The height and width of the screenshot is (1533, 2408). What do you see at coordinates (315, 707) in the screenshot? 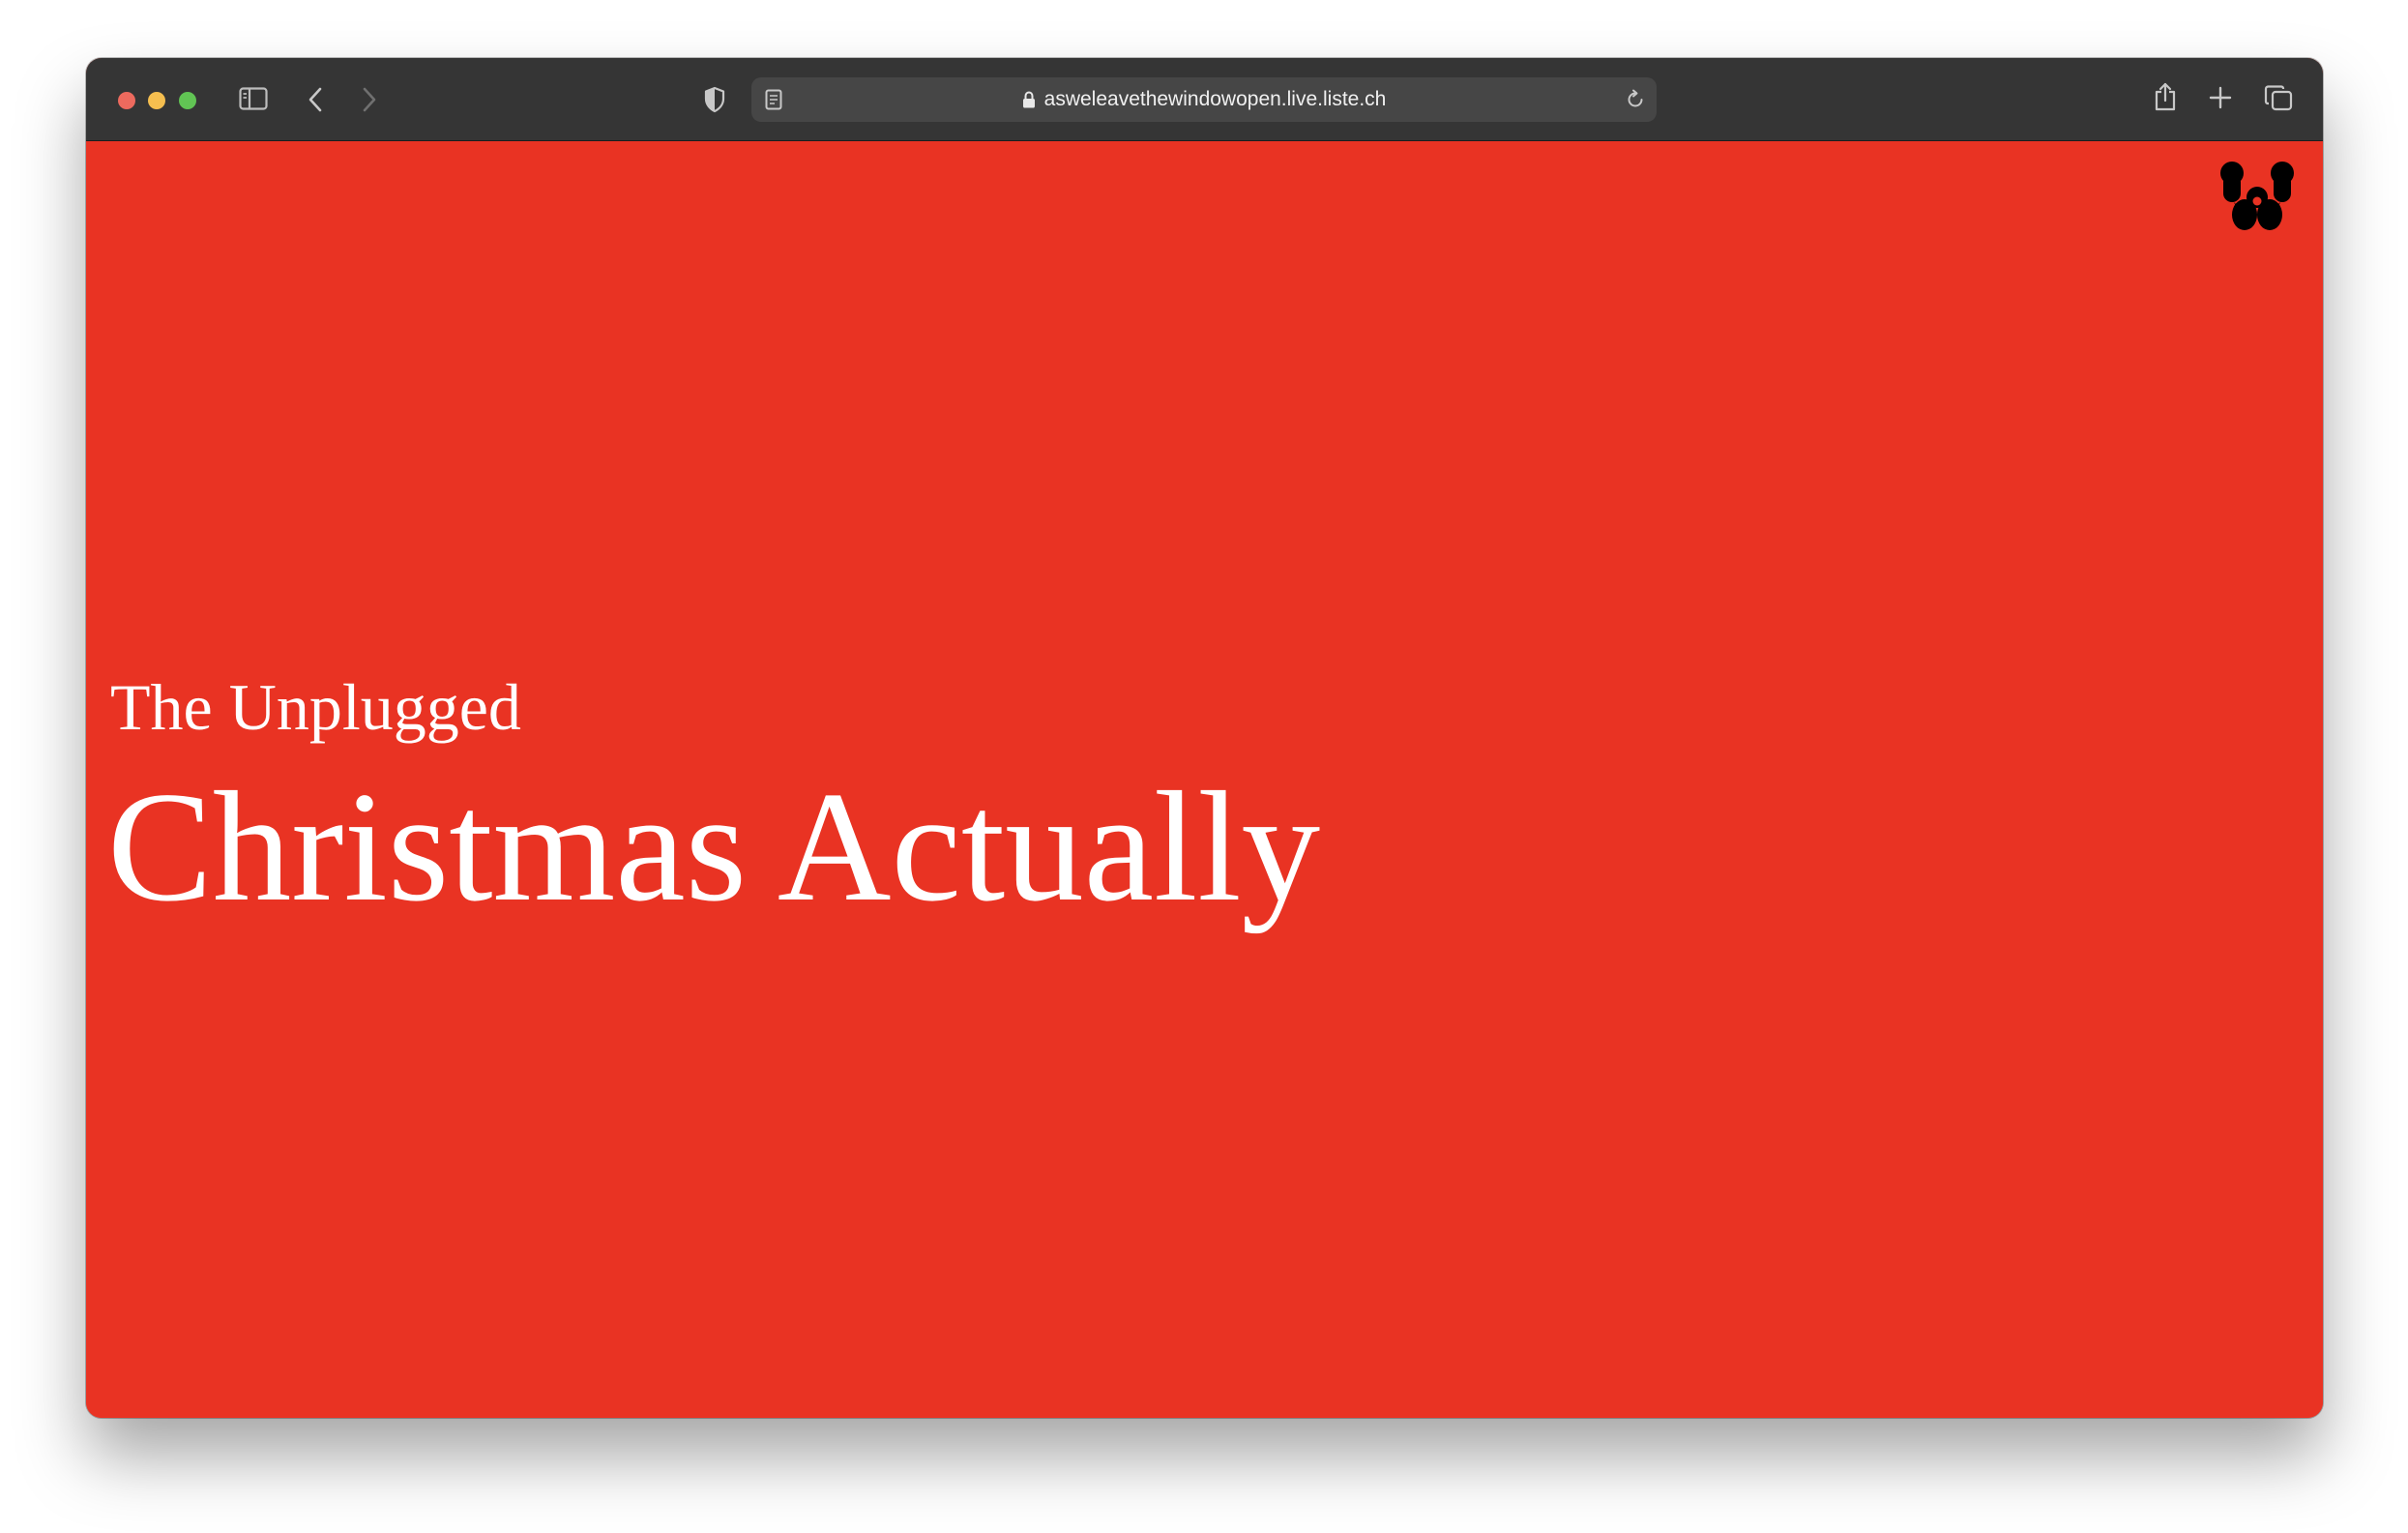
I see `page-subtitle: The Unplugged` at bounding box center [315, 707].